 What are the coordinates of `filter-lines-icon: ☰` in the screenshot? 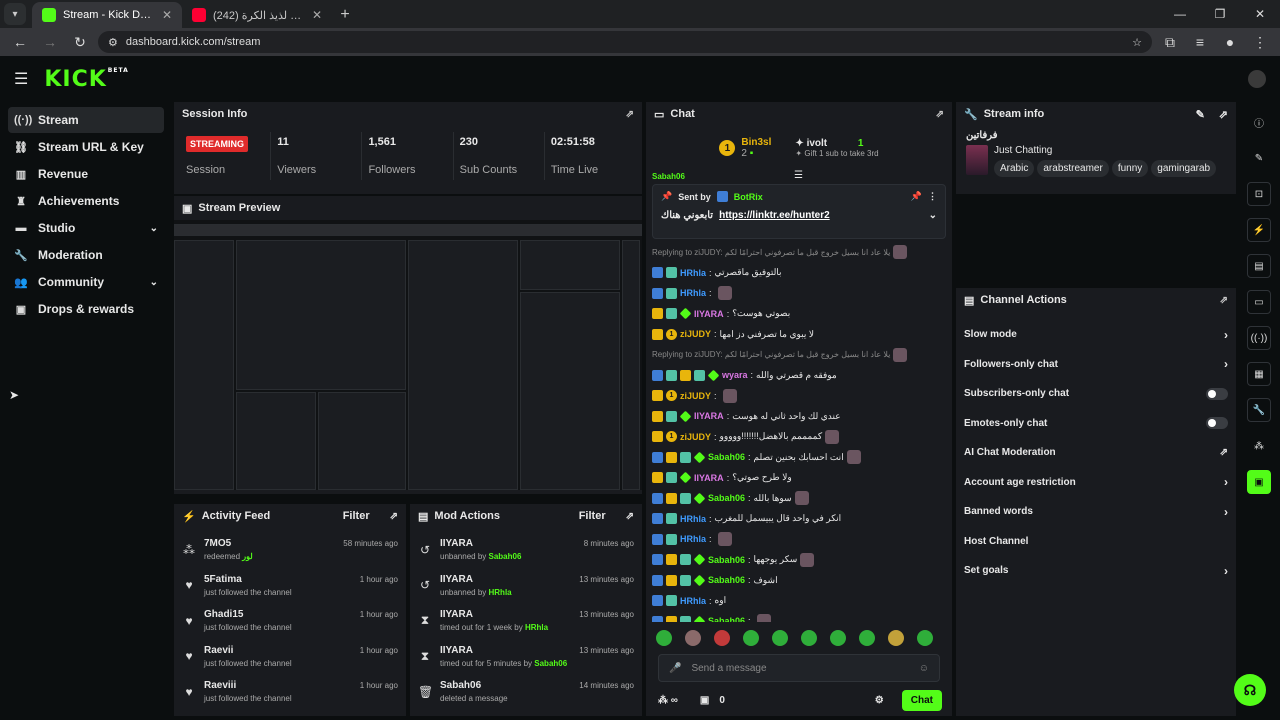 It's located at (798, 175).